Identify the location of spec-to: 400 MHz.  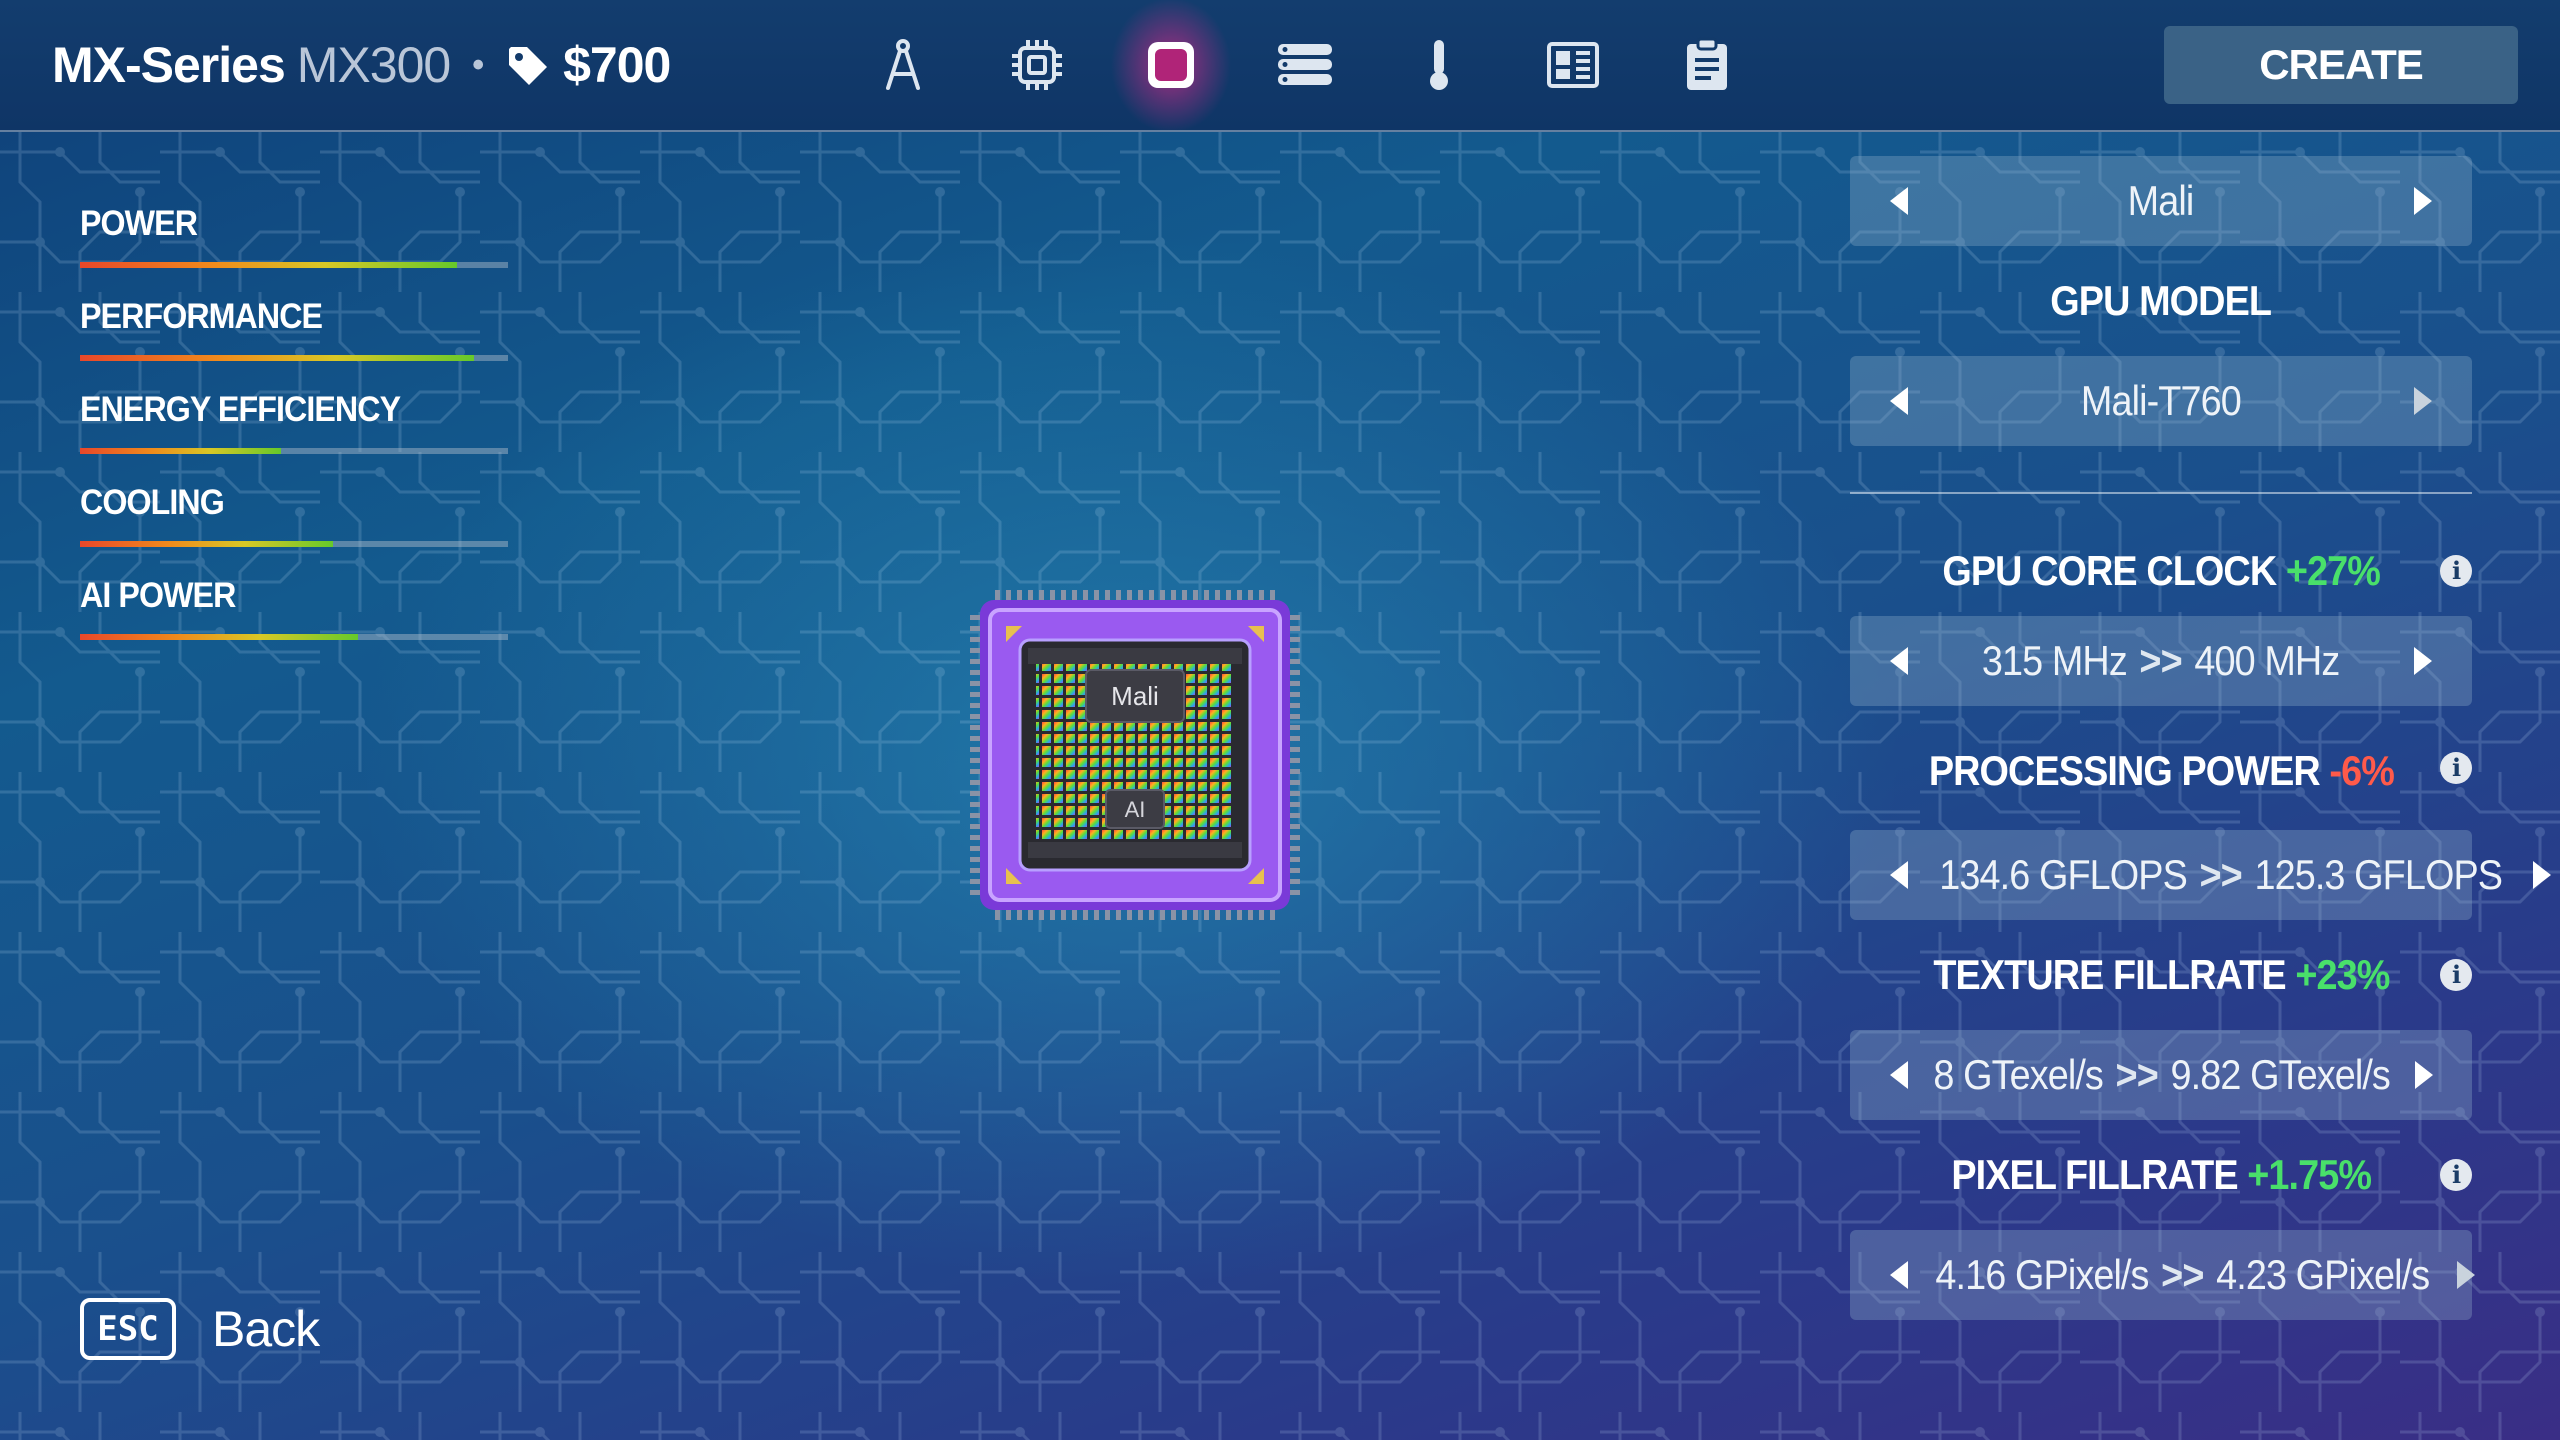
(2267, 660).